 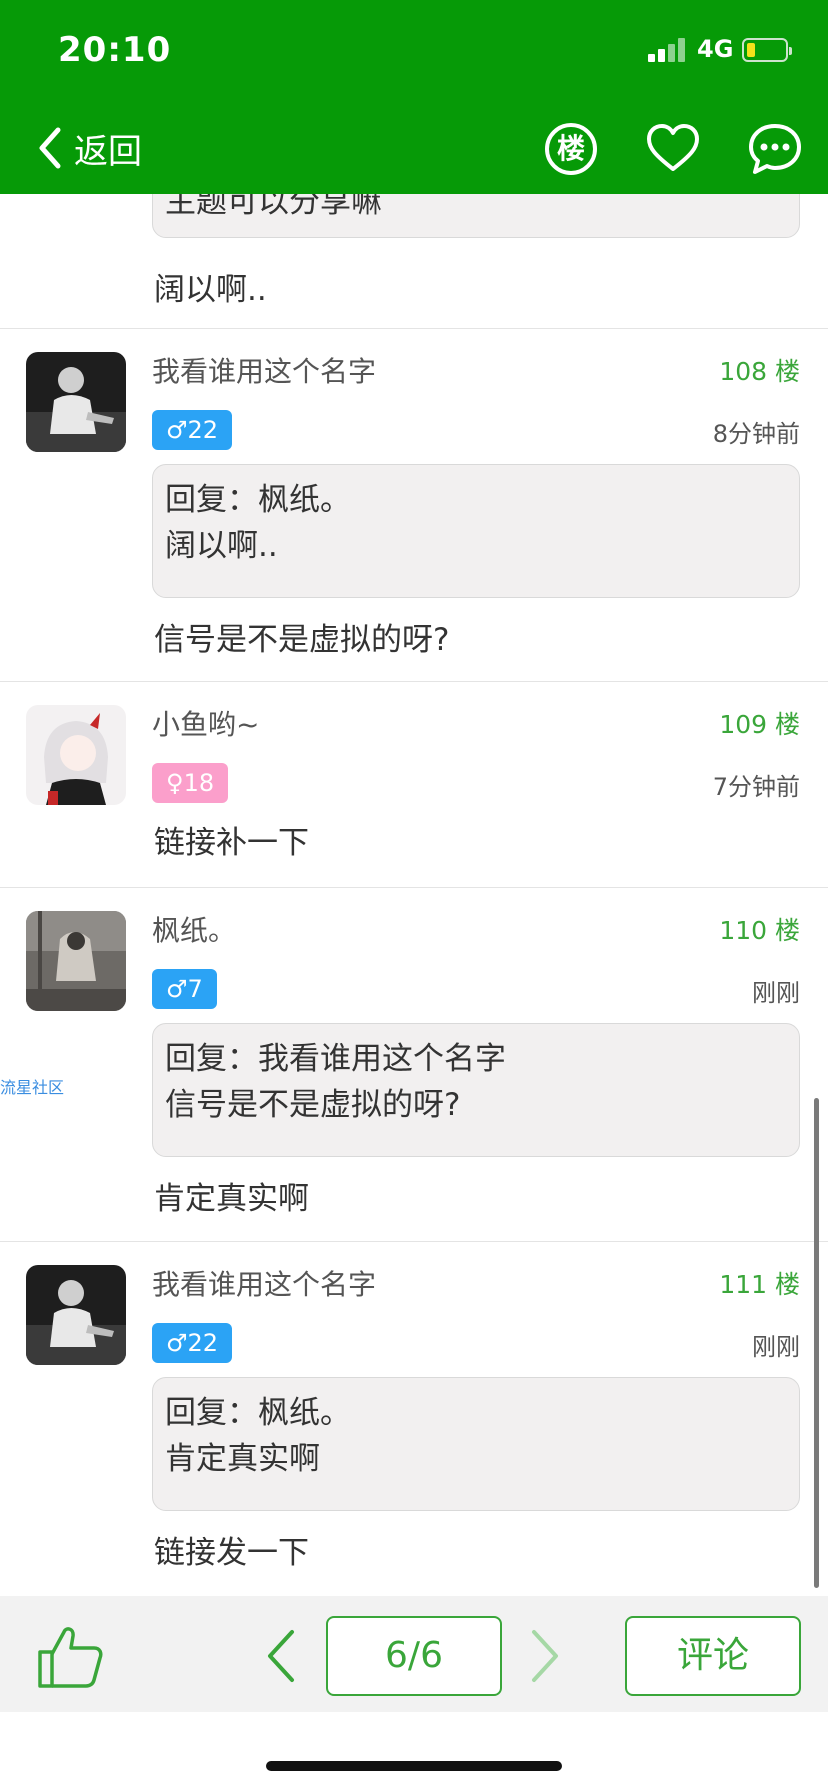 I want to click on quoted-text: 主题可以分享嘛, so click(x=273, y=207).